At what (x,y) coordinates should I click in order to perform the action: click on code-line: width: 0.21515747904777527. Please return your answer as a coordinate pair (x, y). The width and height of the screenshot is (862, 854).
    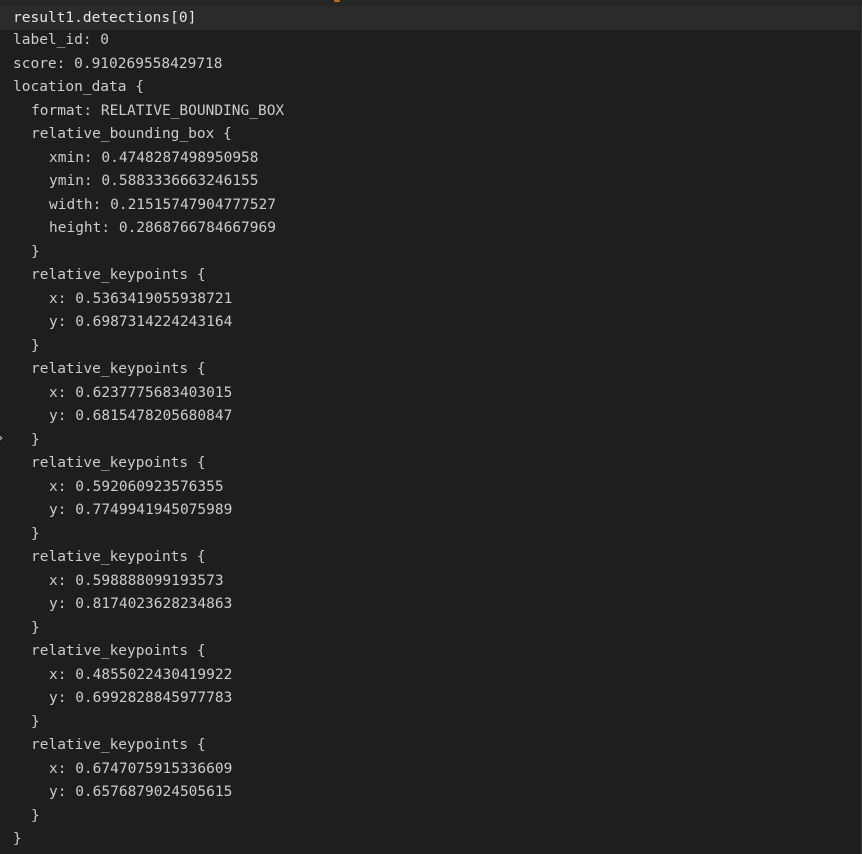
    Looking at the image, I should click on (162, 204).